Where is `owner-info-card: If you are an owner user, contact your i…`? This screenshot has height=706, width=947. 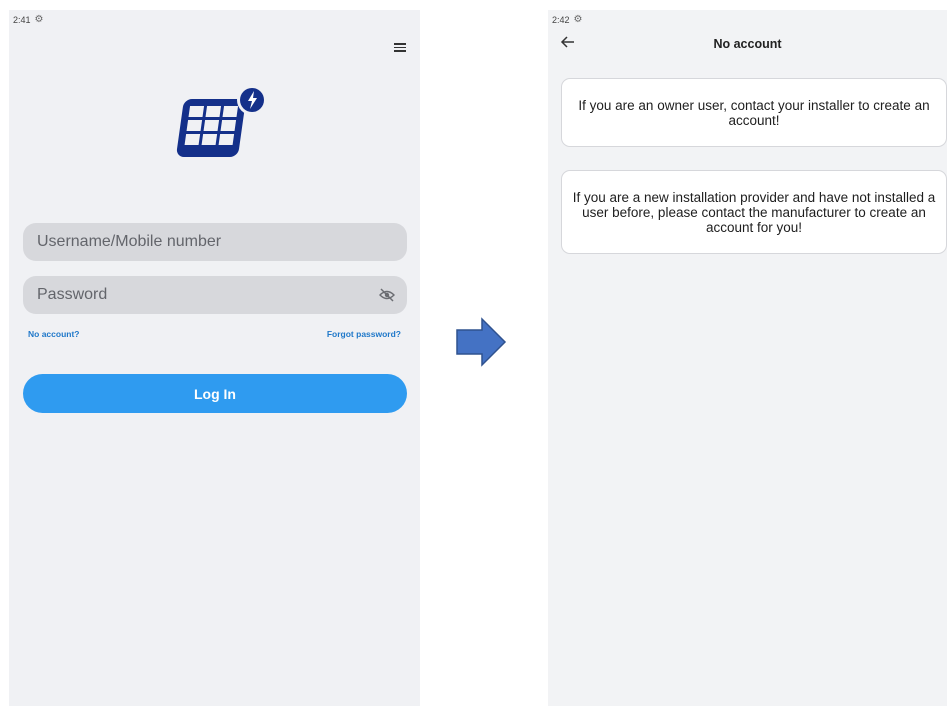 owner-info-card: If you are an owner user, contact your i… is located at coordinates (754, 112).